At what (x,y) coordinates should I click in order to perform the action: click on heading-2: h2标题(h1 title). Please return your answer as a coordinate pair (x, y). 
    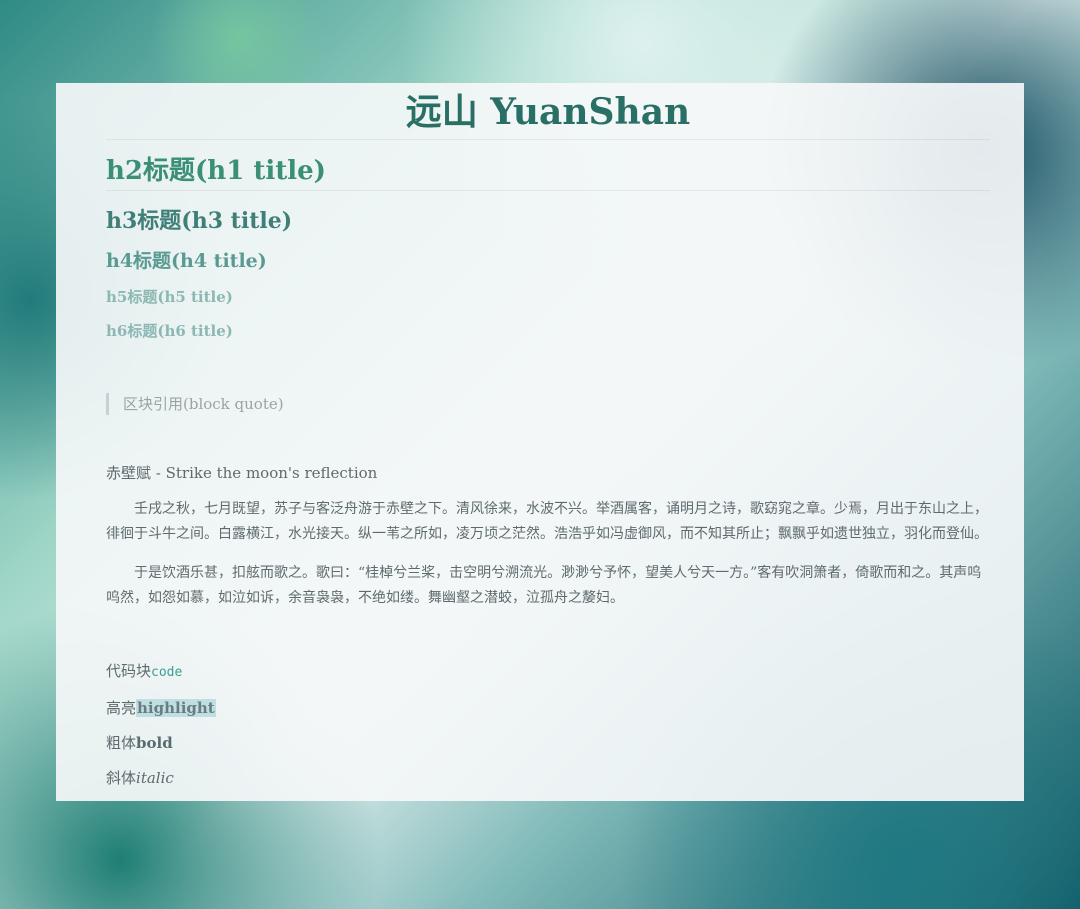
    Looking at the image, I should click on (216, 171).